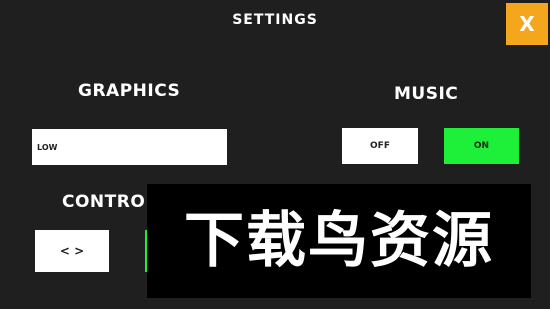  What do you see at coordinates (380, 146) in the screenshot?
I see `music-off-button: OFF` at bounding box center [380, 146].